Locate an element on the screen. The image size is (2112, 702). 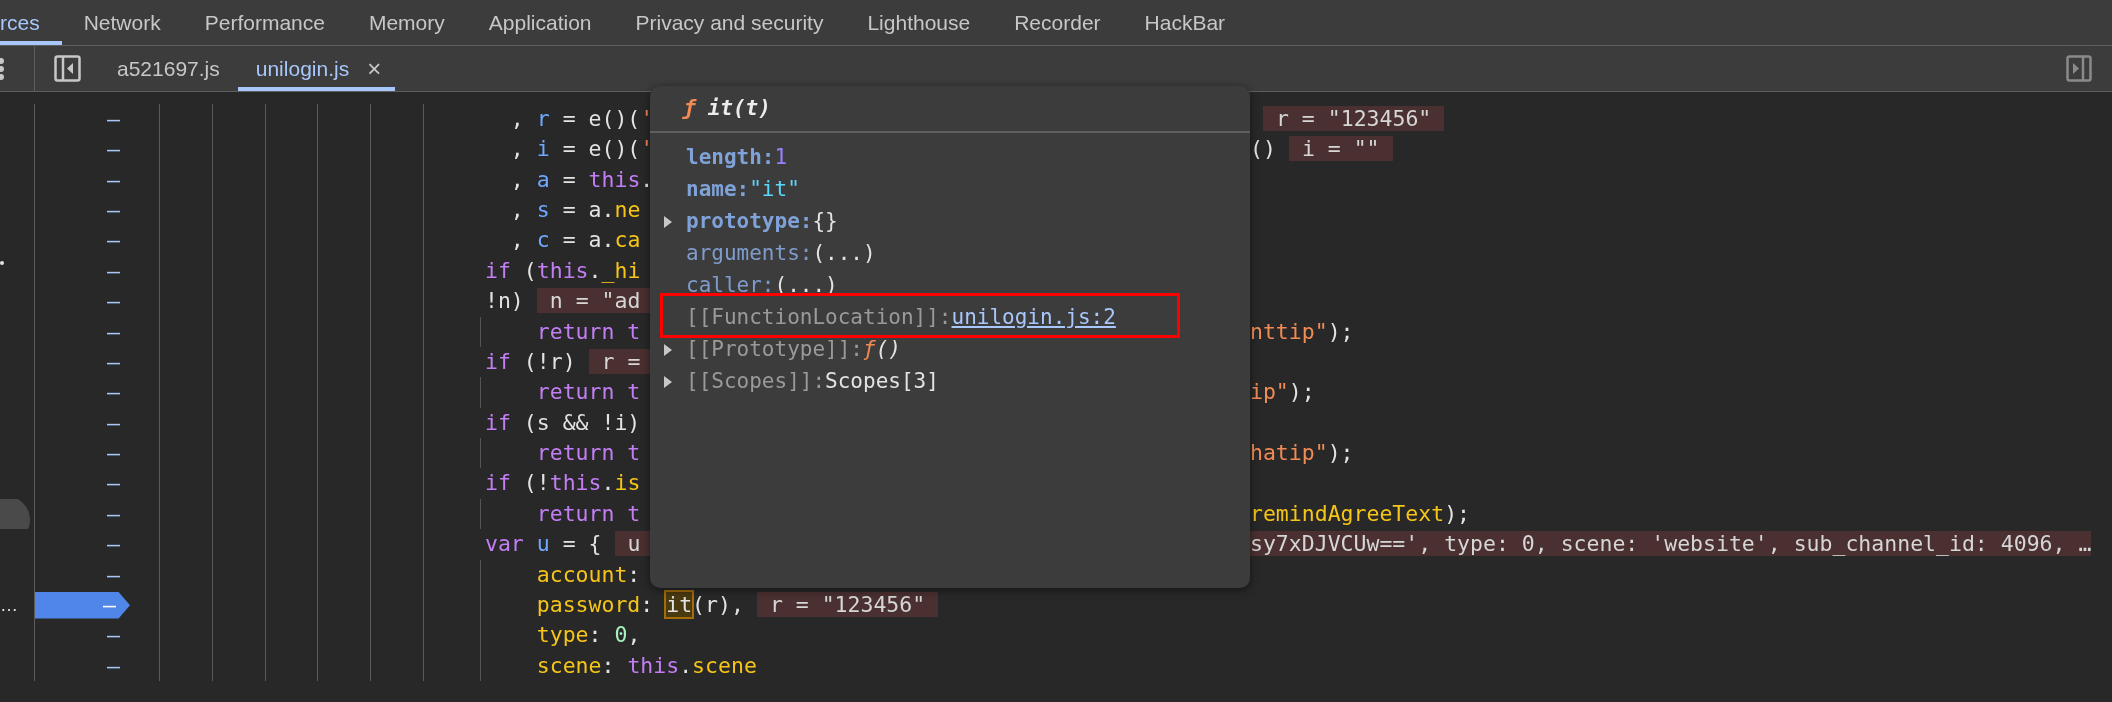
panel-tab: Network is located at coordinates (122, 22).